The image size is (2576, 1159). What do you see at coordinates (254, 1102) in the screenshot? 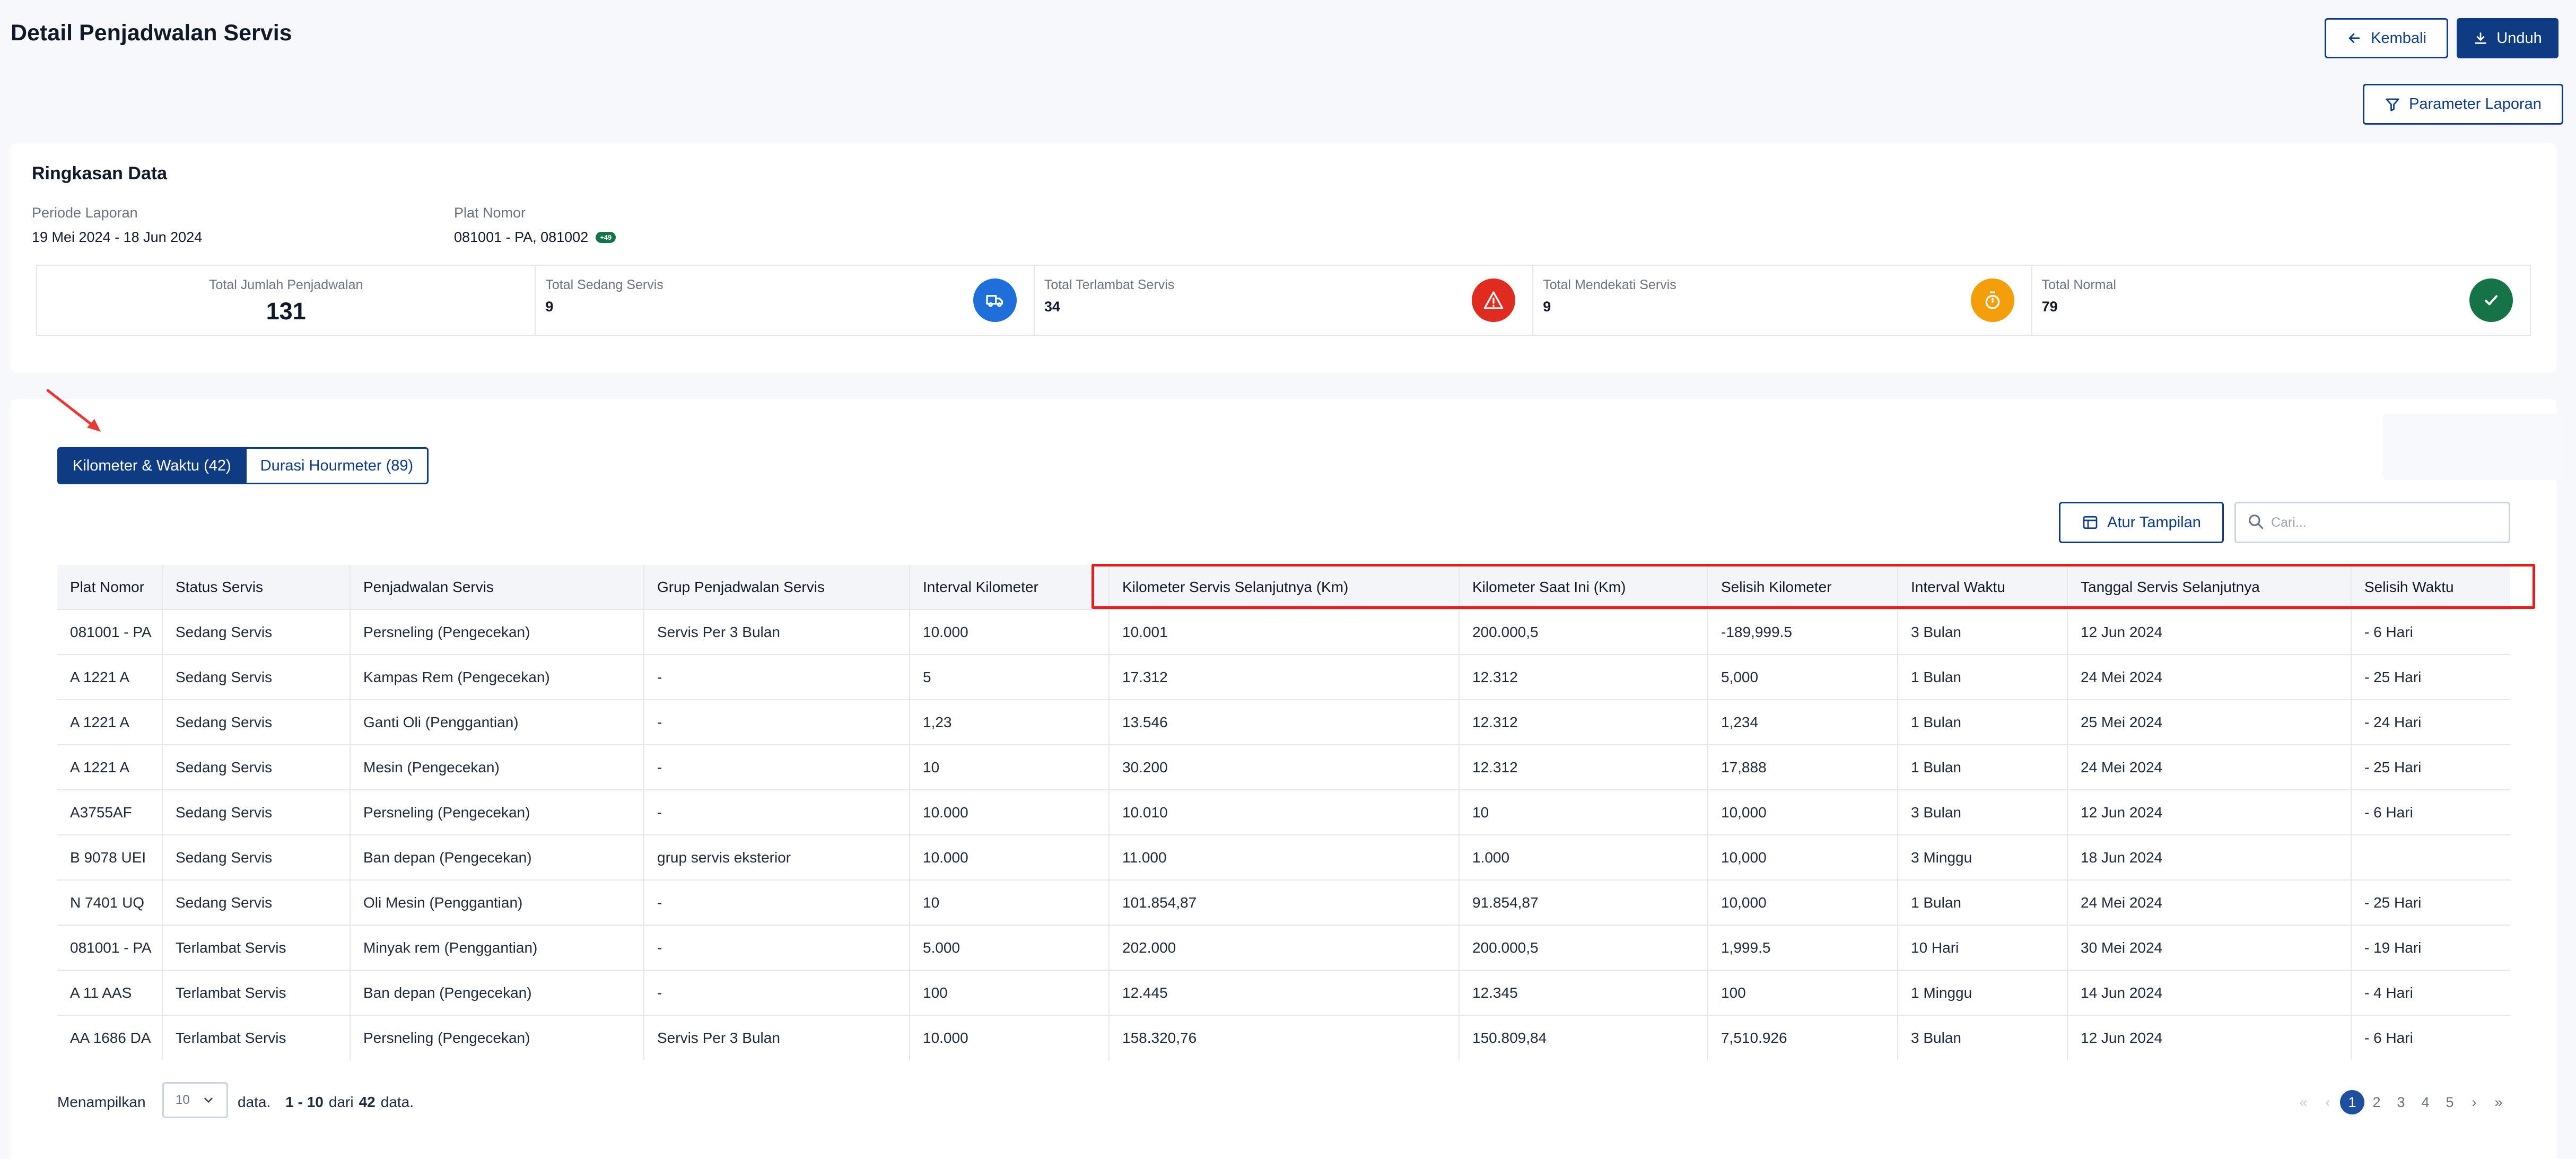
I see `data-label: data.` at bounding box center [254, 1102].